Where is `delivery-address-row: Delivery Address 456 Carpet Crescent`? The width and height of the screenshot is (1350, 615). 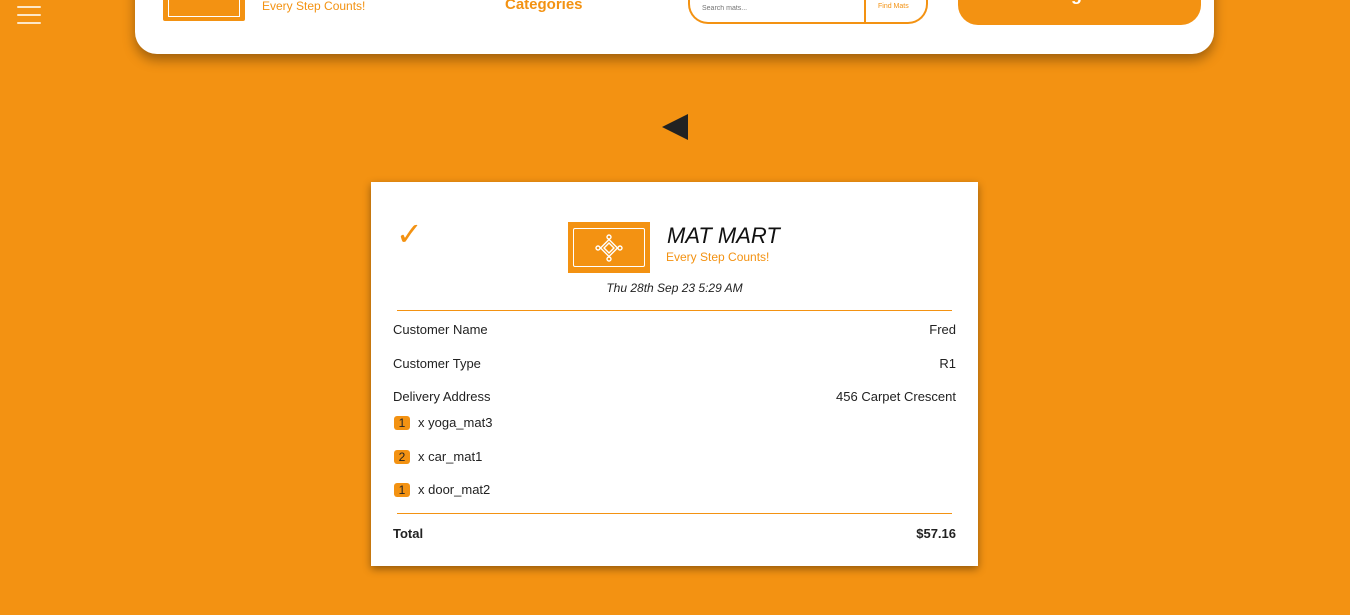 delivery-address-row: Delivery Address 456 Carpet Crescent is located at coordinates (674, 396).